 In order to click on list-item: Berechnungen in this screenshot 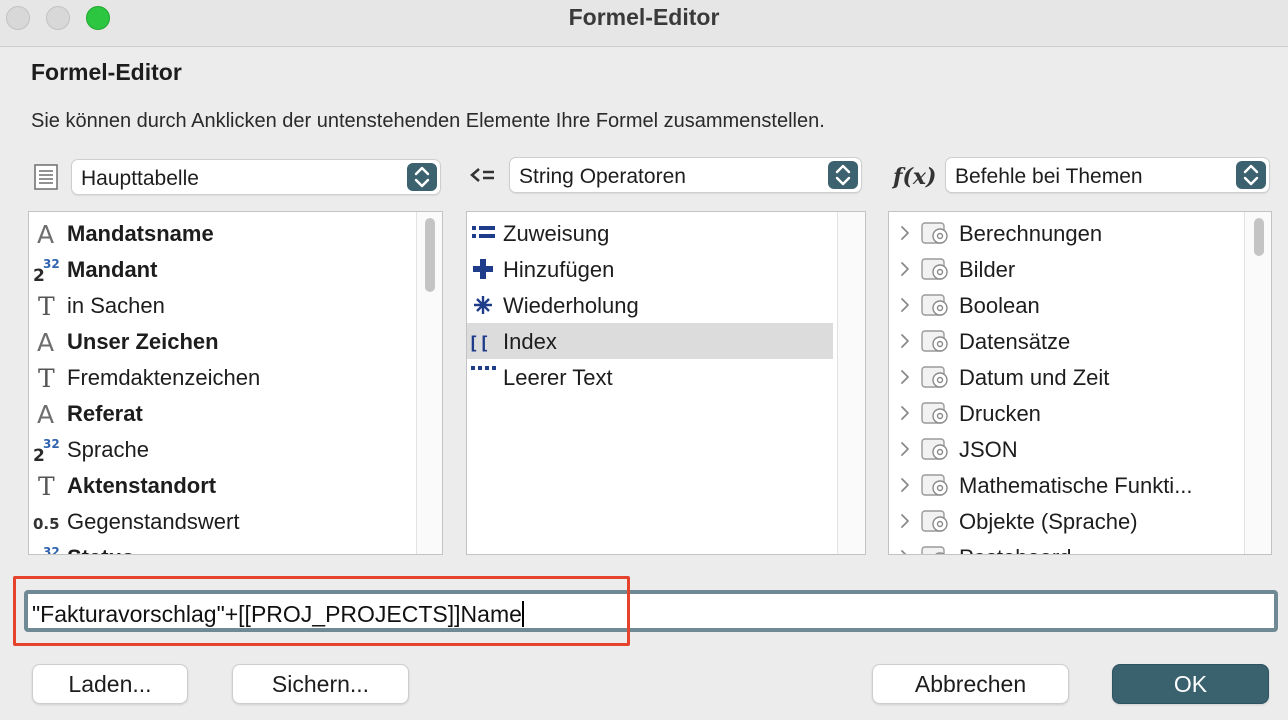, I will do `click(1066, 233)`.